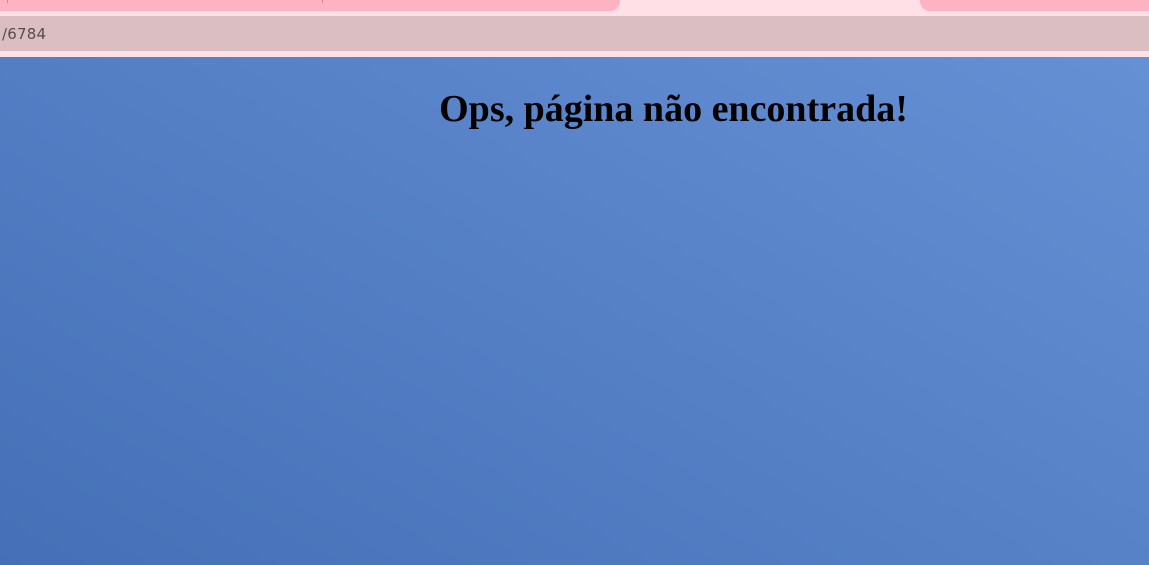 The height and width of the screenshot is (565, 1149). Describe the element at coordinates (574, 53) in the screenshot. I see `chrome-divider` at that location.